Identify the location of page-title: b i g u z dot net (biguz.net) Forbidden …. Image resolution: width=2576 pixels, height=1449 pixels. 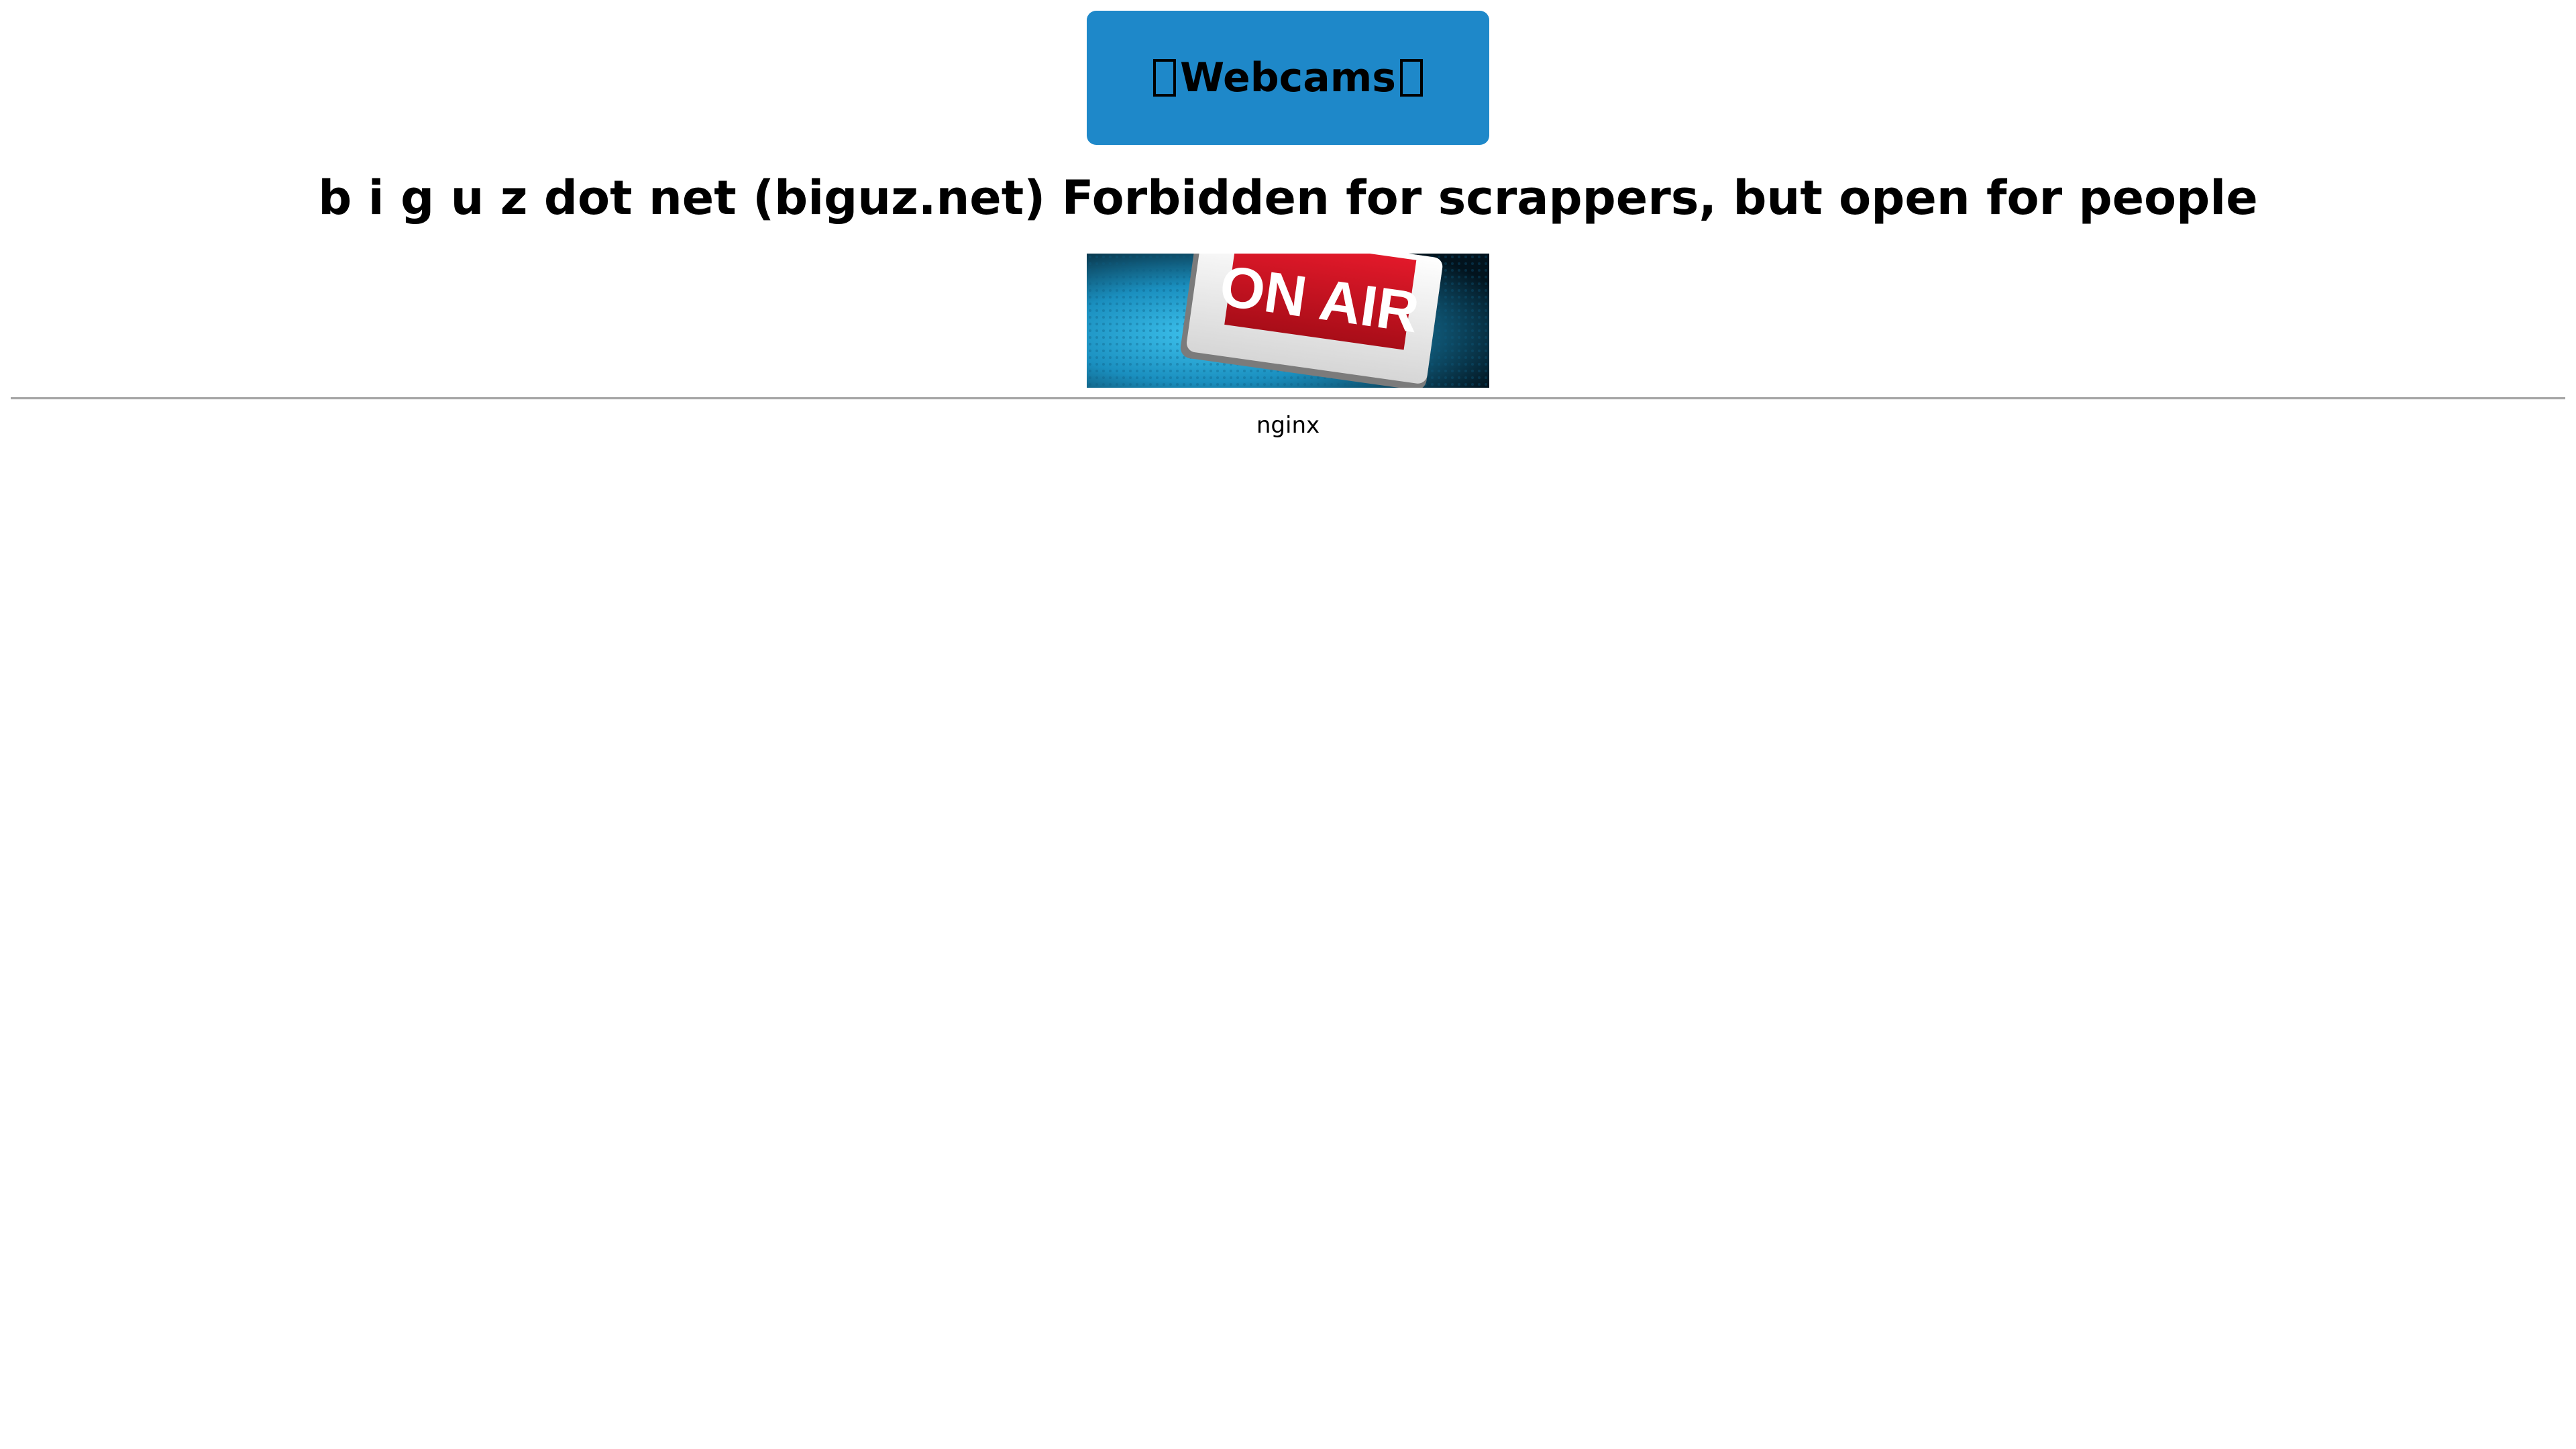
(1288, 197).